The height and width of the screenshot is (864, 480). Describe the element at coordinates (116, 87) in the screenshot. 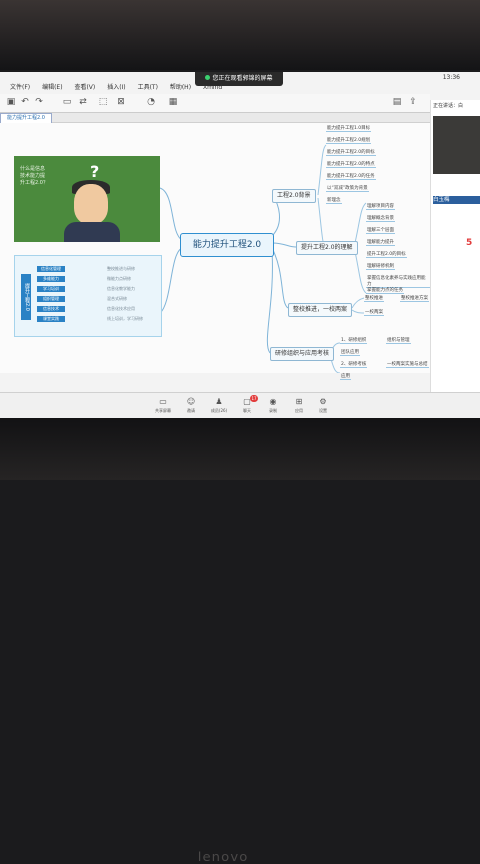

I see `menu-insert: 插入(I)` at that location.